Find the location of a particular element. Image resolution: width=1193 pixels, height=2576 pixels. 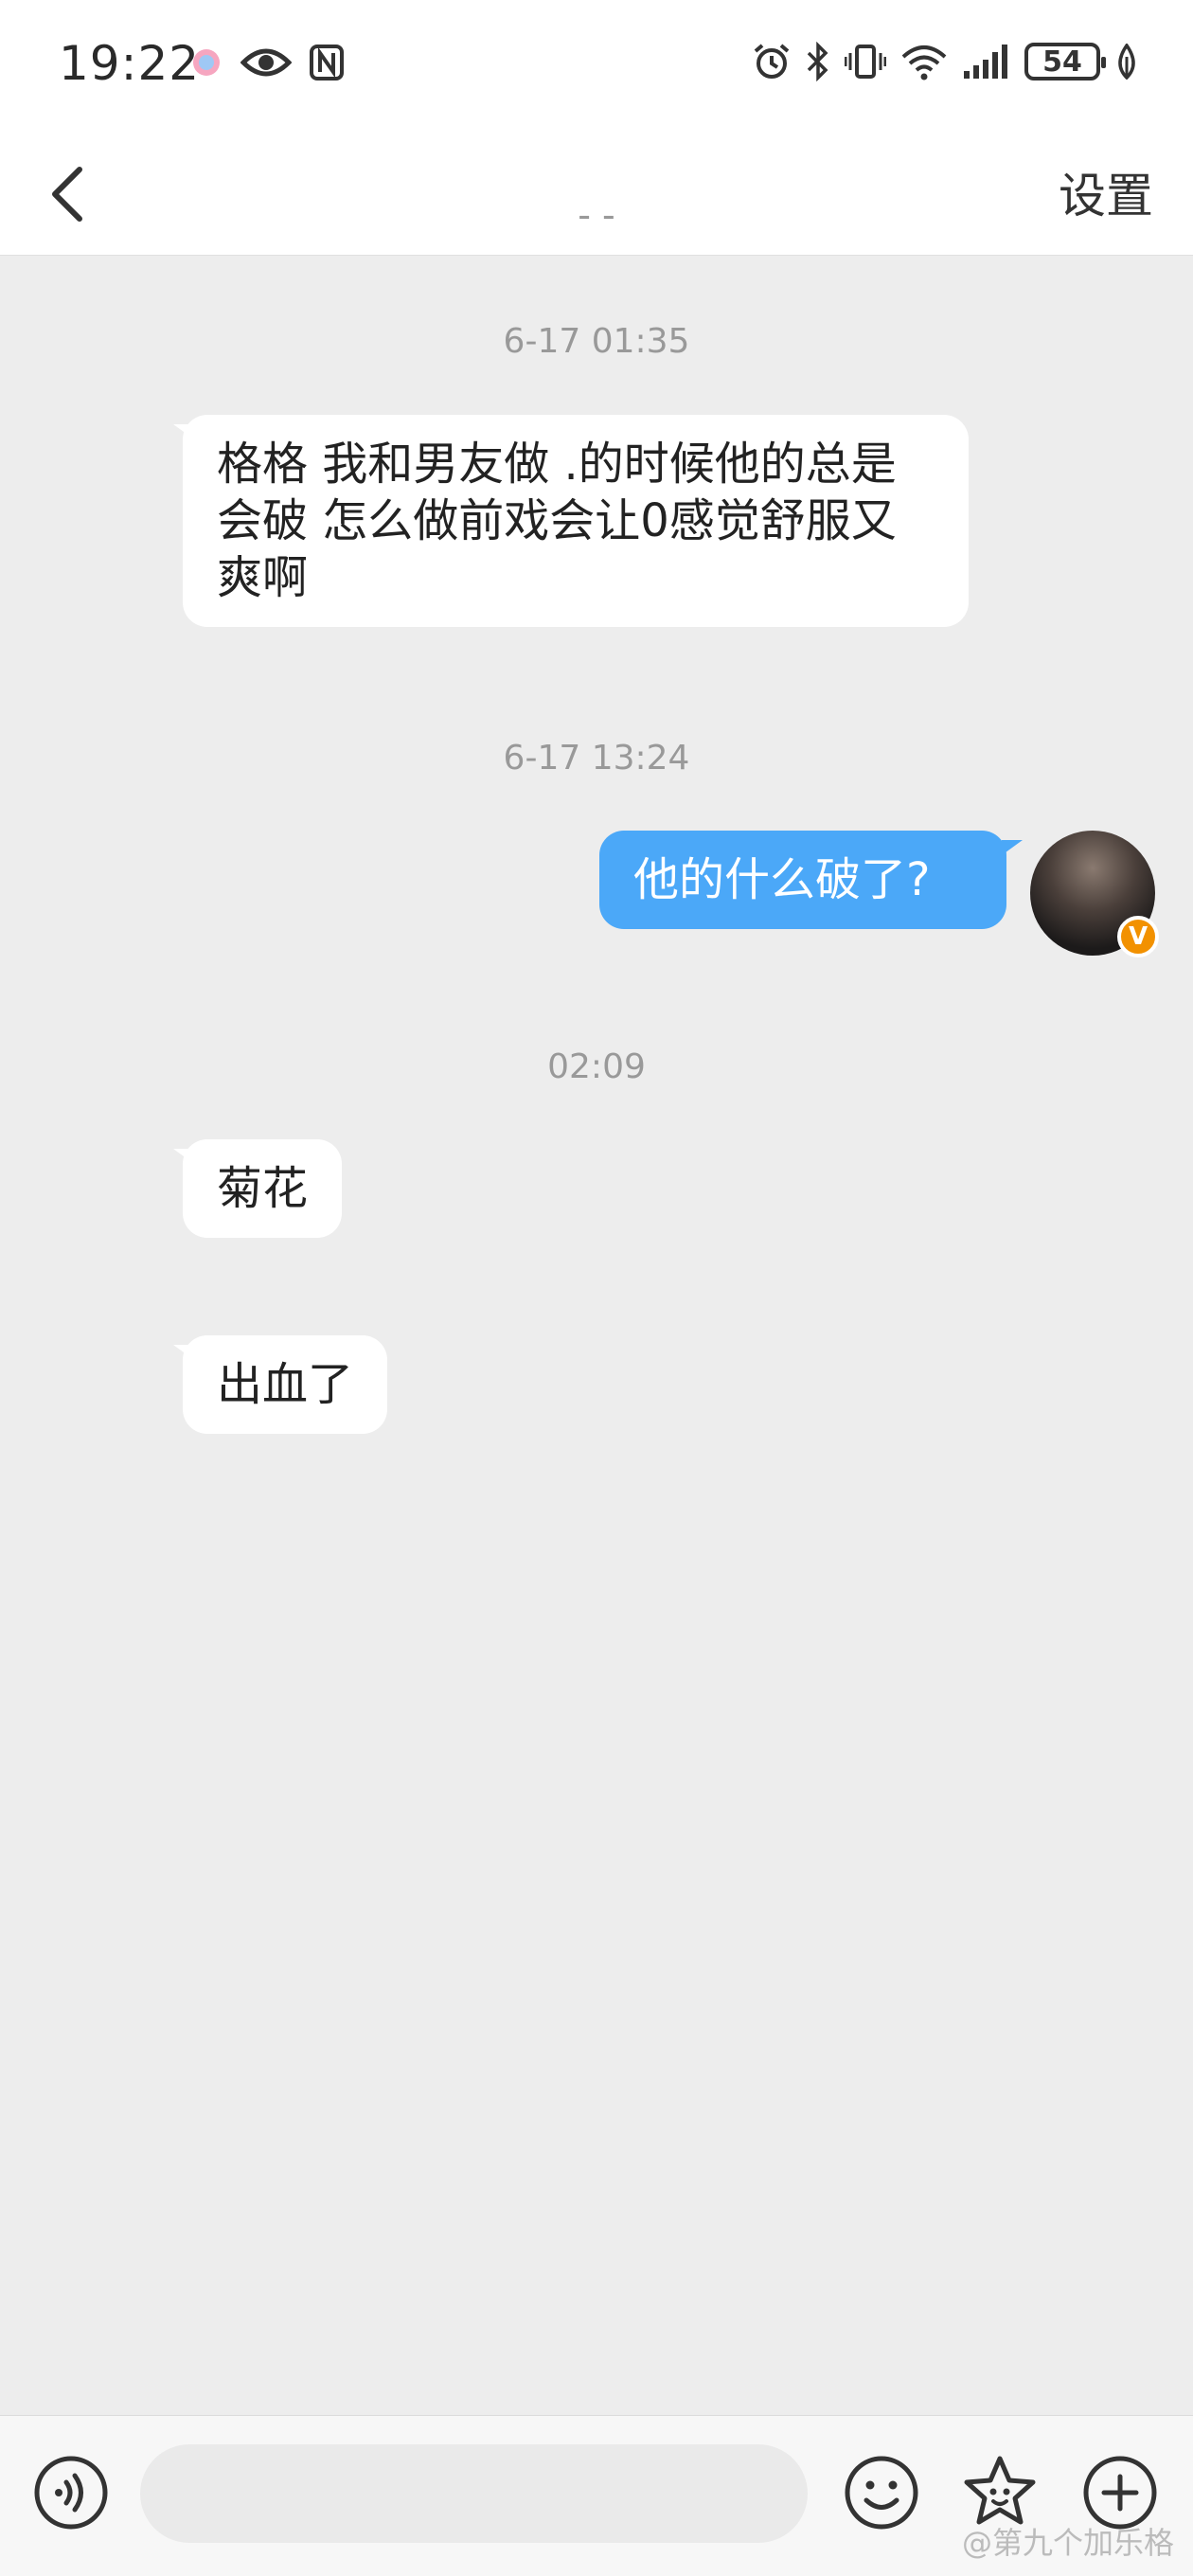

message-text: 格格 我和男友做 .的时候他的总是会破 怎么做前戏会让0感觉舒服又爽啊 is located at coordinates (557, 521).